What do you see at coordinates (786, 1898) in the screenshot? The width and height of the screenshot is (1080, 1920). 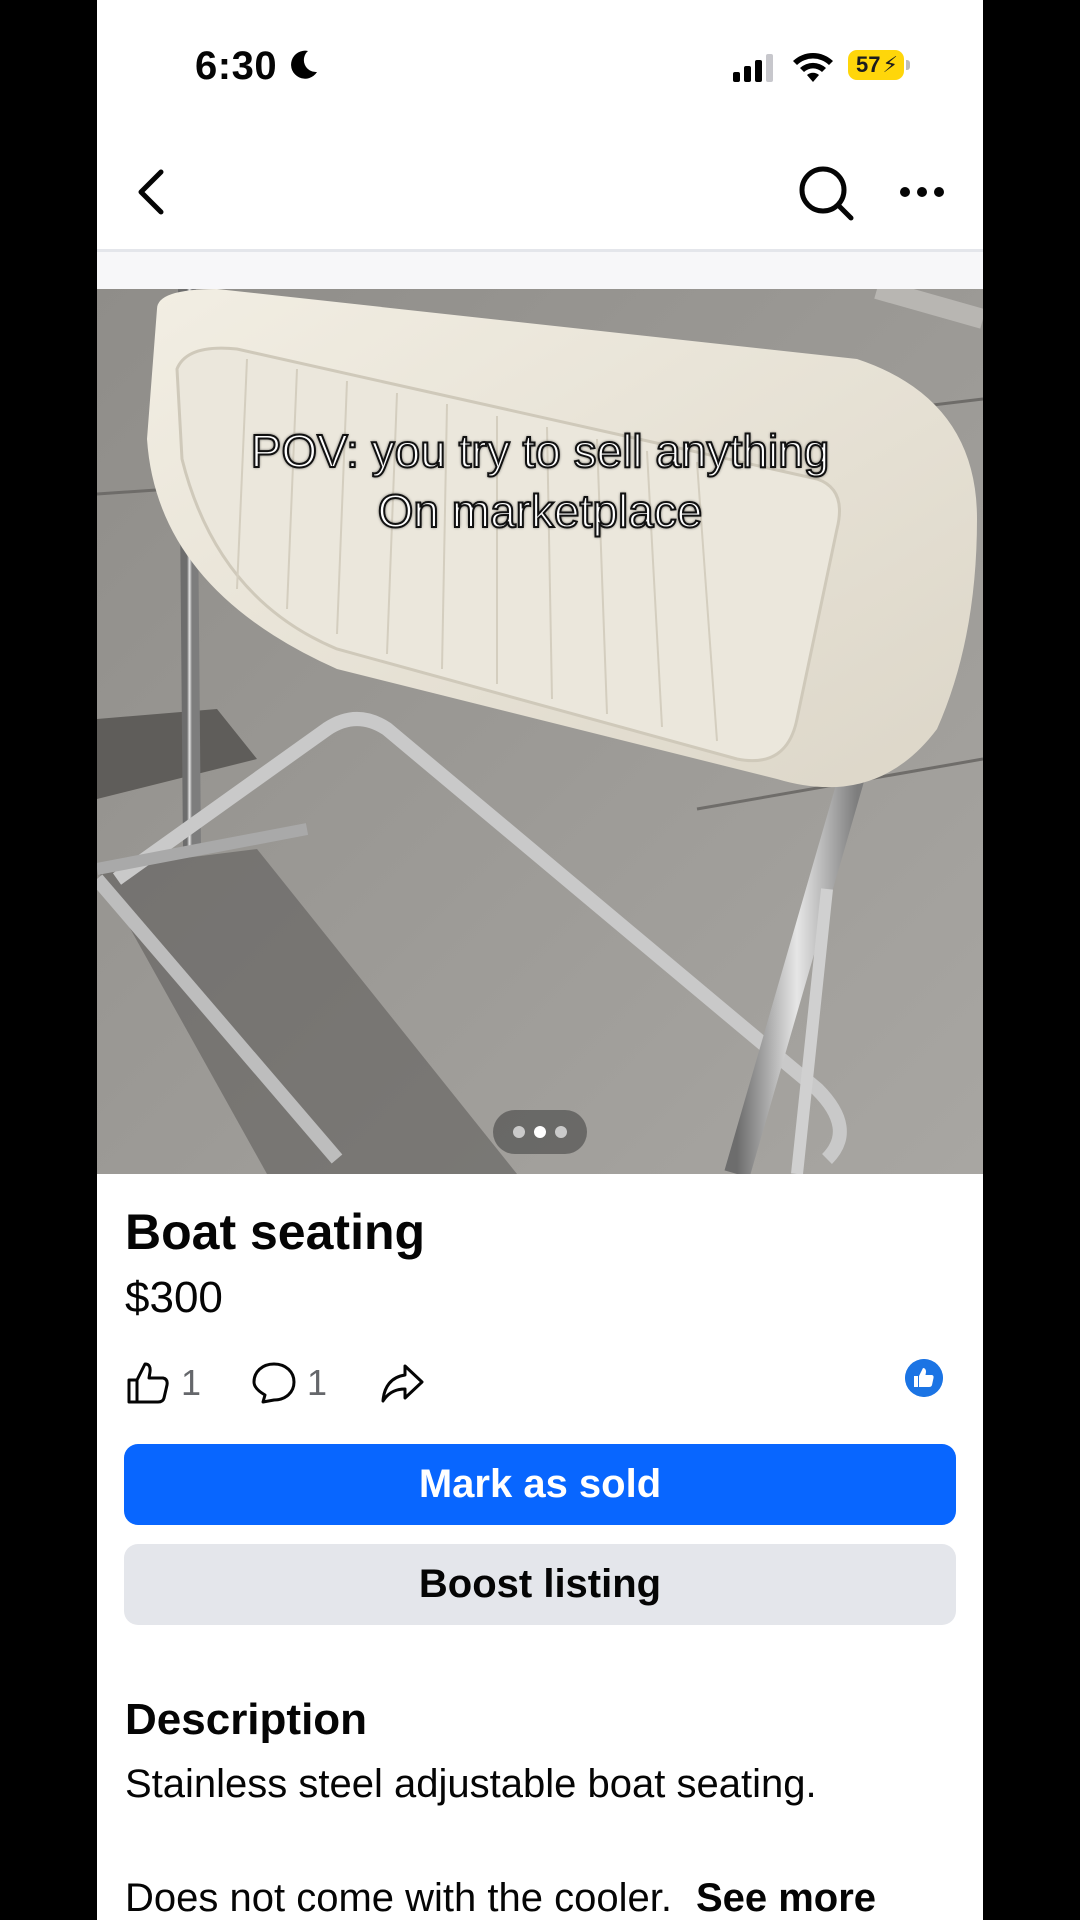 I see `see-more-link: See more` at bounding box center [786, 1898].